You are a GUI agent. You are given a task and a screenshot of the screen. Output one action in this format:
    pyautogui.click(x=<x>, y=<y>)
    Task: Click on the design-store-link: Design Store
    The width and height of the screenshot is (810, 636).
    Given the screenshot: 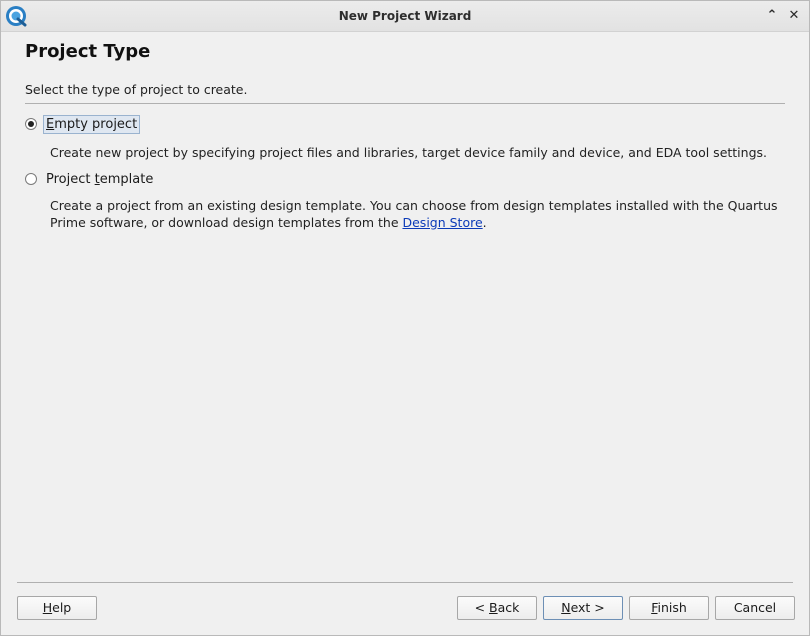 What is the action you would take?
    pyautogui.click(x=442, y=222)
    